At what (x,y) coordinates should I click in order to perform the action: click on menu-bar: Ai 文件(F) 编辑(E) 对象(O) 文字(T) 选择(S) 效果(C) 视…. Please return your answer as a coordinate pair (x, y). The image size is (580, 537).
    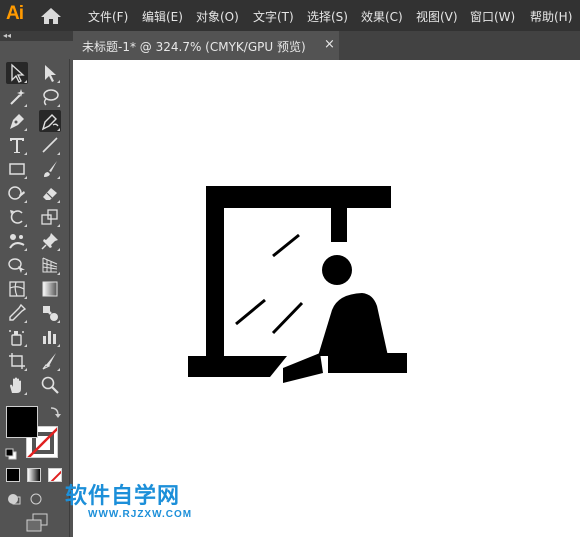
    Looking at the image, I should click on (290, 15).